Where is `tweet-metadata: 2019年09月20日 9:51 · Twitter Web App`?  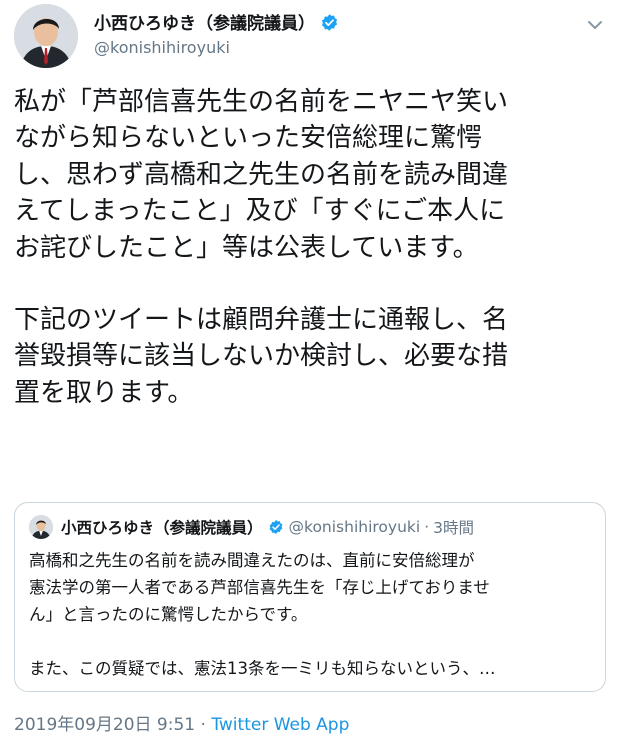 tweet-metadata: 2019年09月20日 9:51 · Twitter Web App is located at coordinates (181, 722).